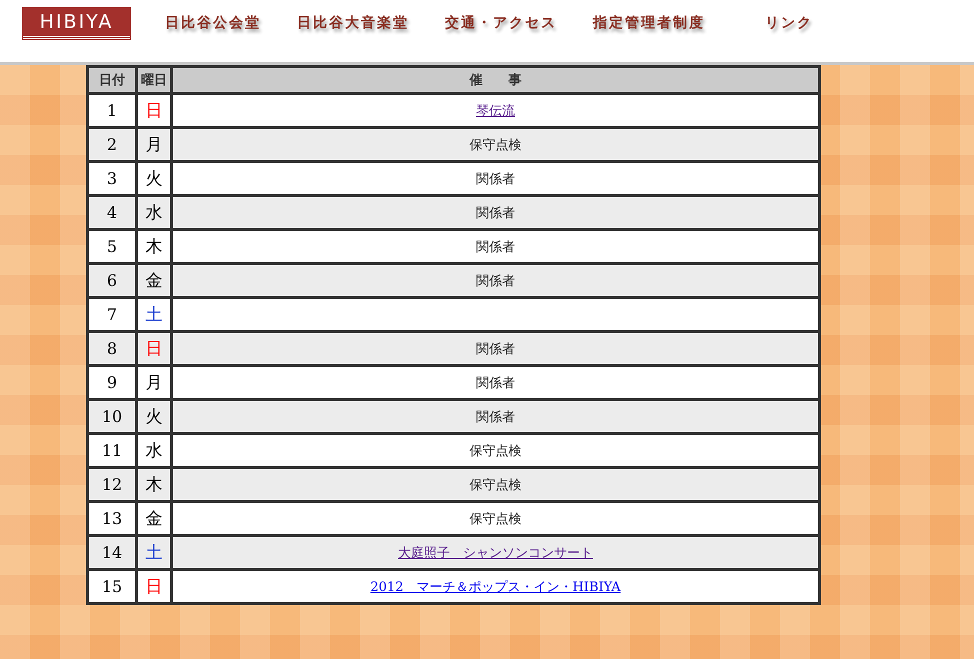  What do you see at coordinates (112, 485) in the screenshot?
I see `date-cell: 12` at bounding box center [112, 485].